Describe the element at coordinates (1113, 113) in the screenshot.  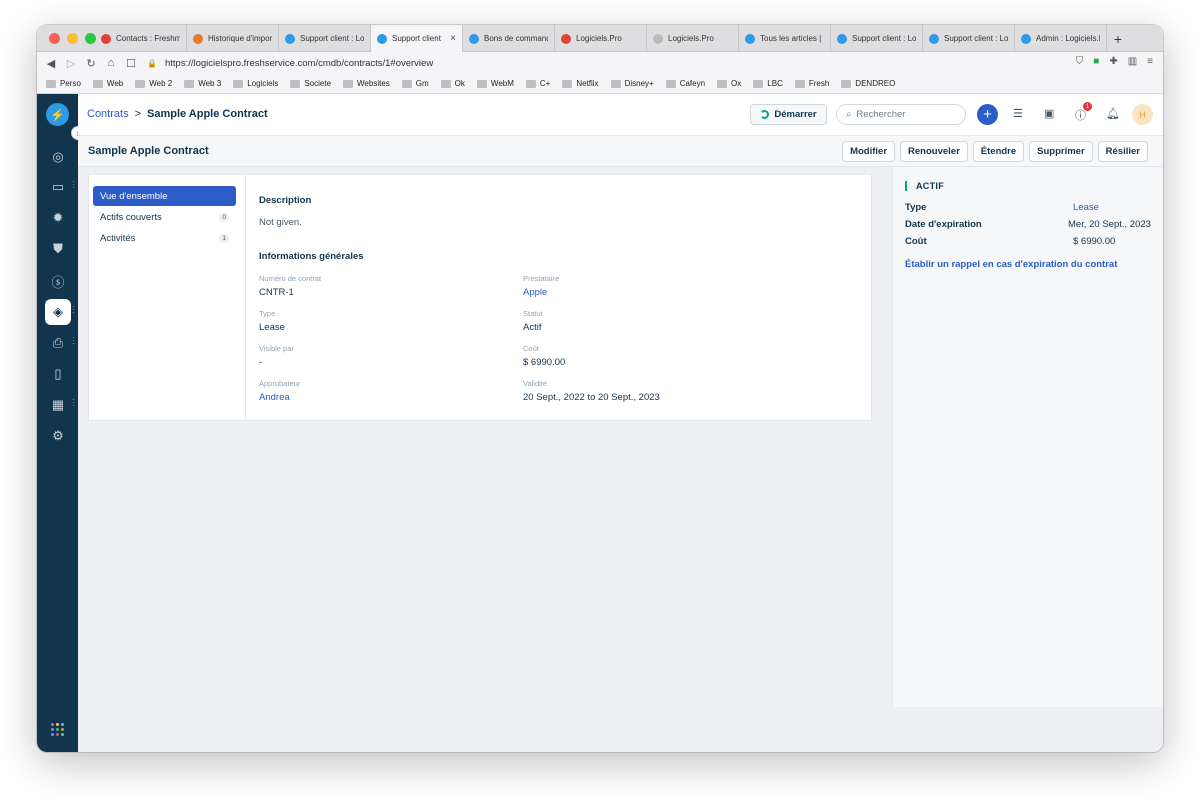
I see `bell-icon: 🔔︎` at that location.